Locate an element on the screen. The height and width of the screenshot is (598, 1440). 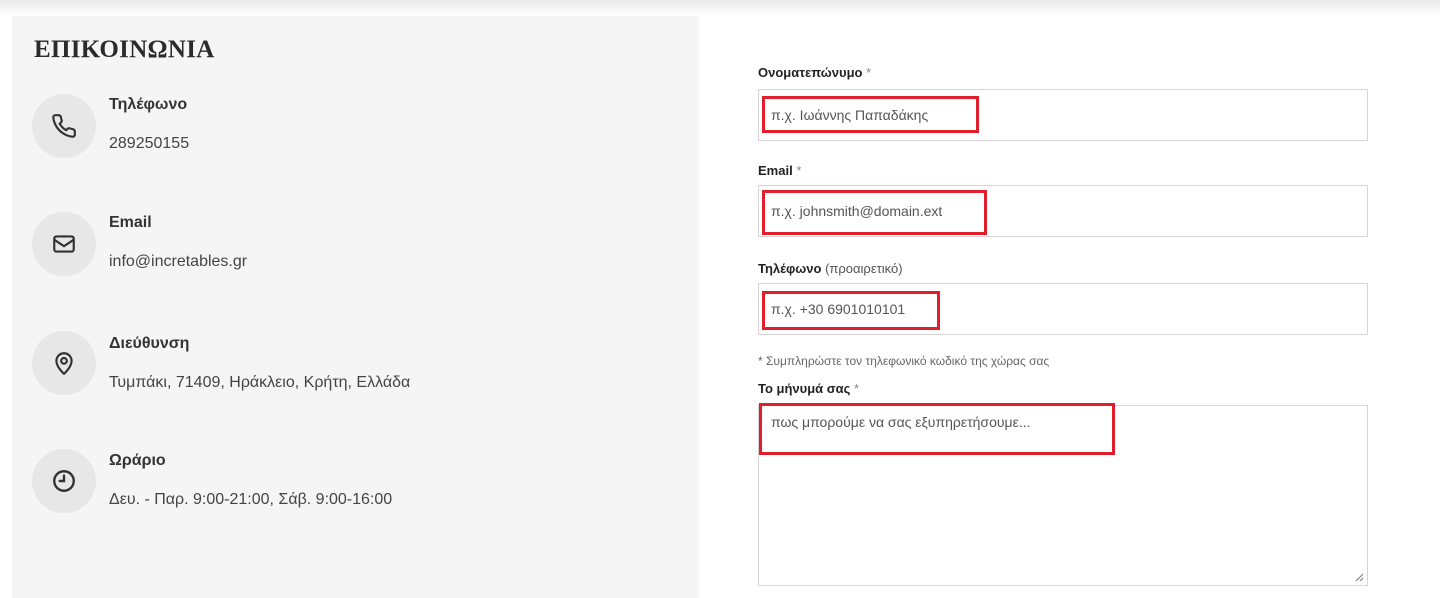
email-value: info@incretables.gr is located at coordinates (178, 261).